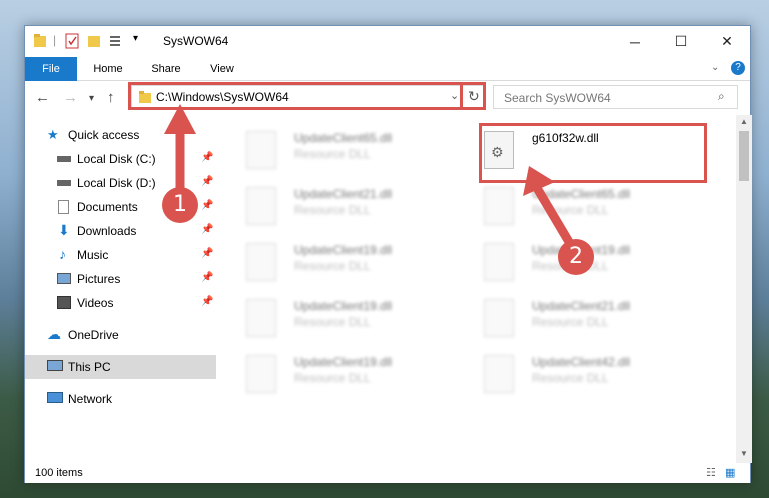 This screenshot has height=498, width=769. What do you see at coordinates (54, 334) in the screenshot?
I see `cloud-icon: ☁` at bounding box center [54, 334].